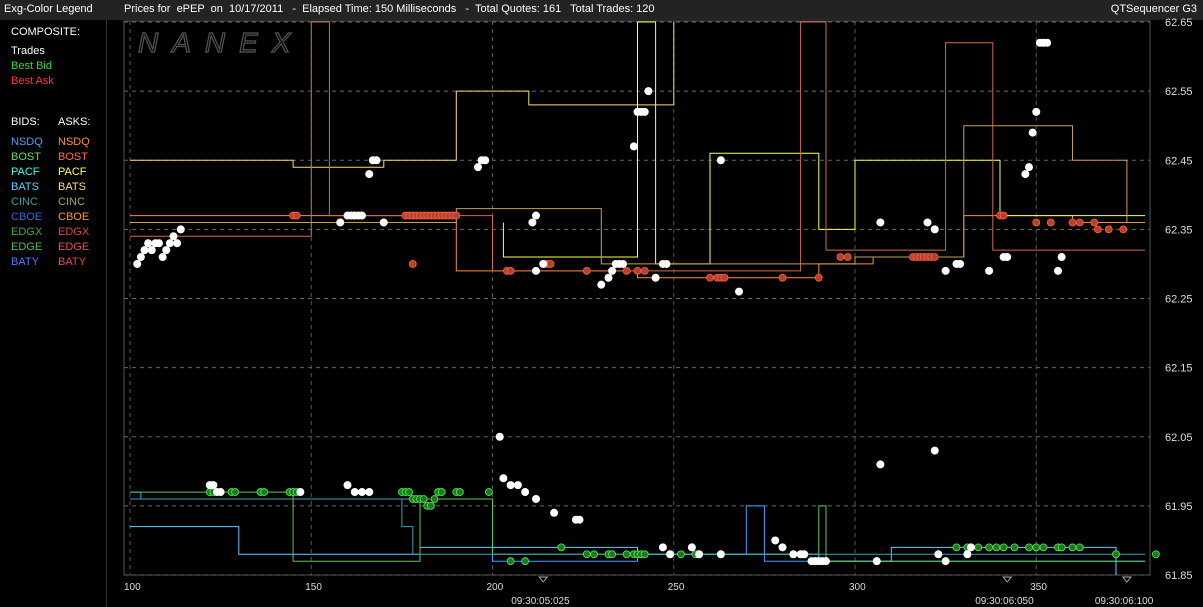 The image size is (1203, 607). Describe the element at coordinates (676, 587) in the screenshot. I see `x-tick-label: 250` at that location.